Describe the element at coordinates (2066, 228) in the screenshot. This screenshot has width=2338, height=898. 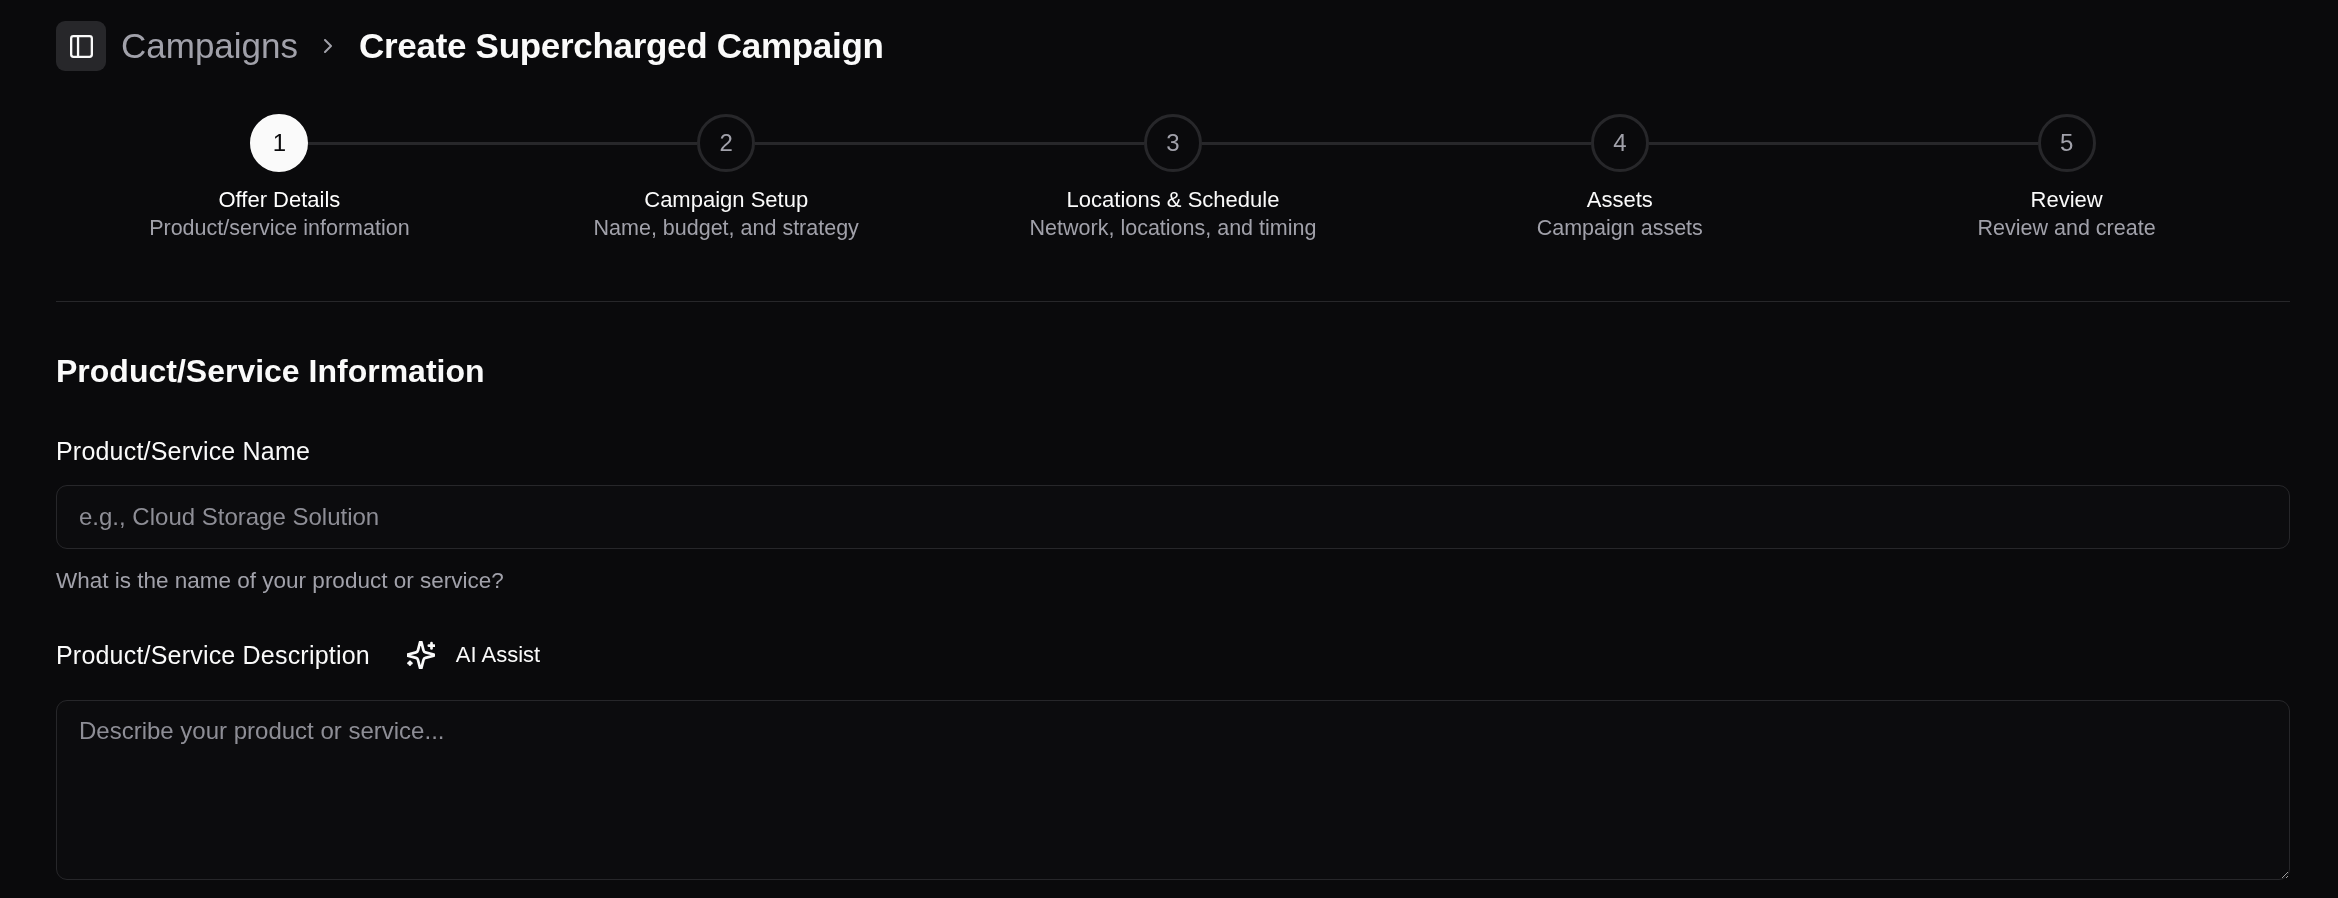
I see `step-subtitle: Review and create` at that location.